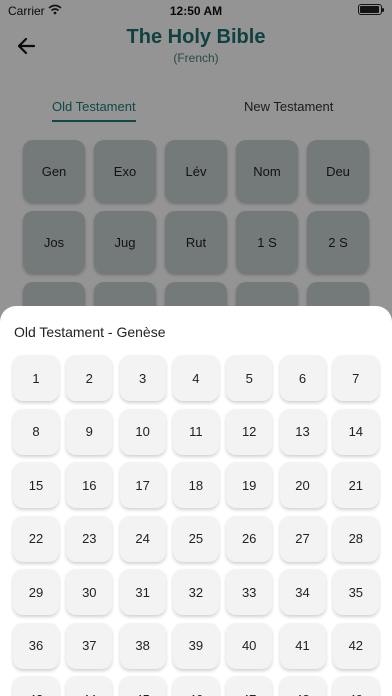  Describe the element at coordinates (36, 538) in the screenshot. I see `chapter-tile: 22` at that location.